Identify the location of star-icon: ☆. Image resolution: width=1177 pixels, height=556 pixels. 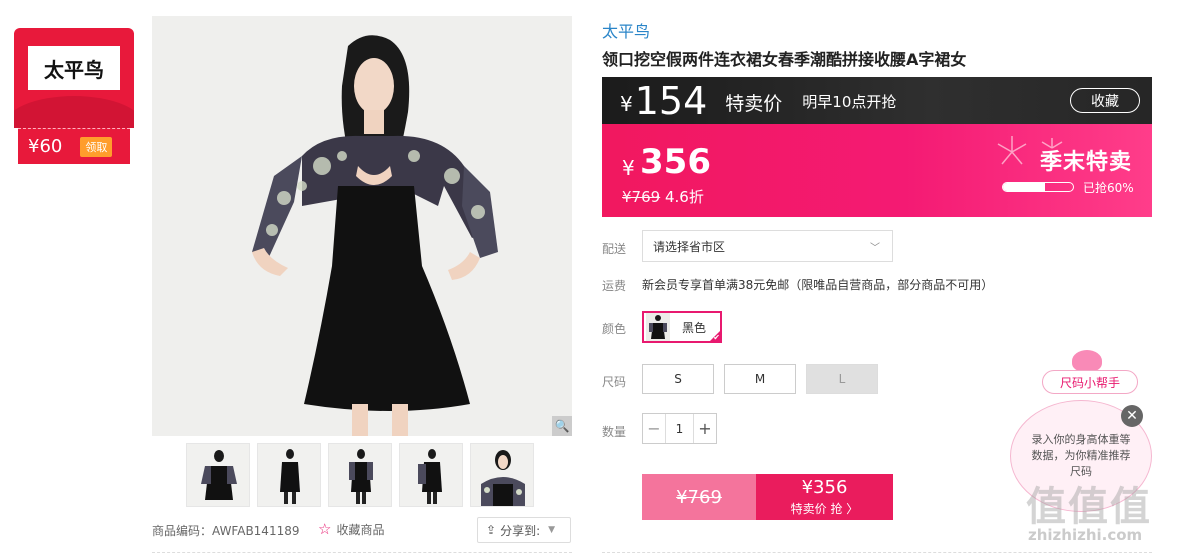
(325, 529).